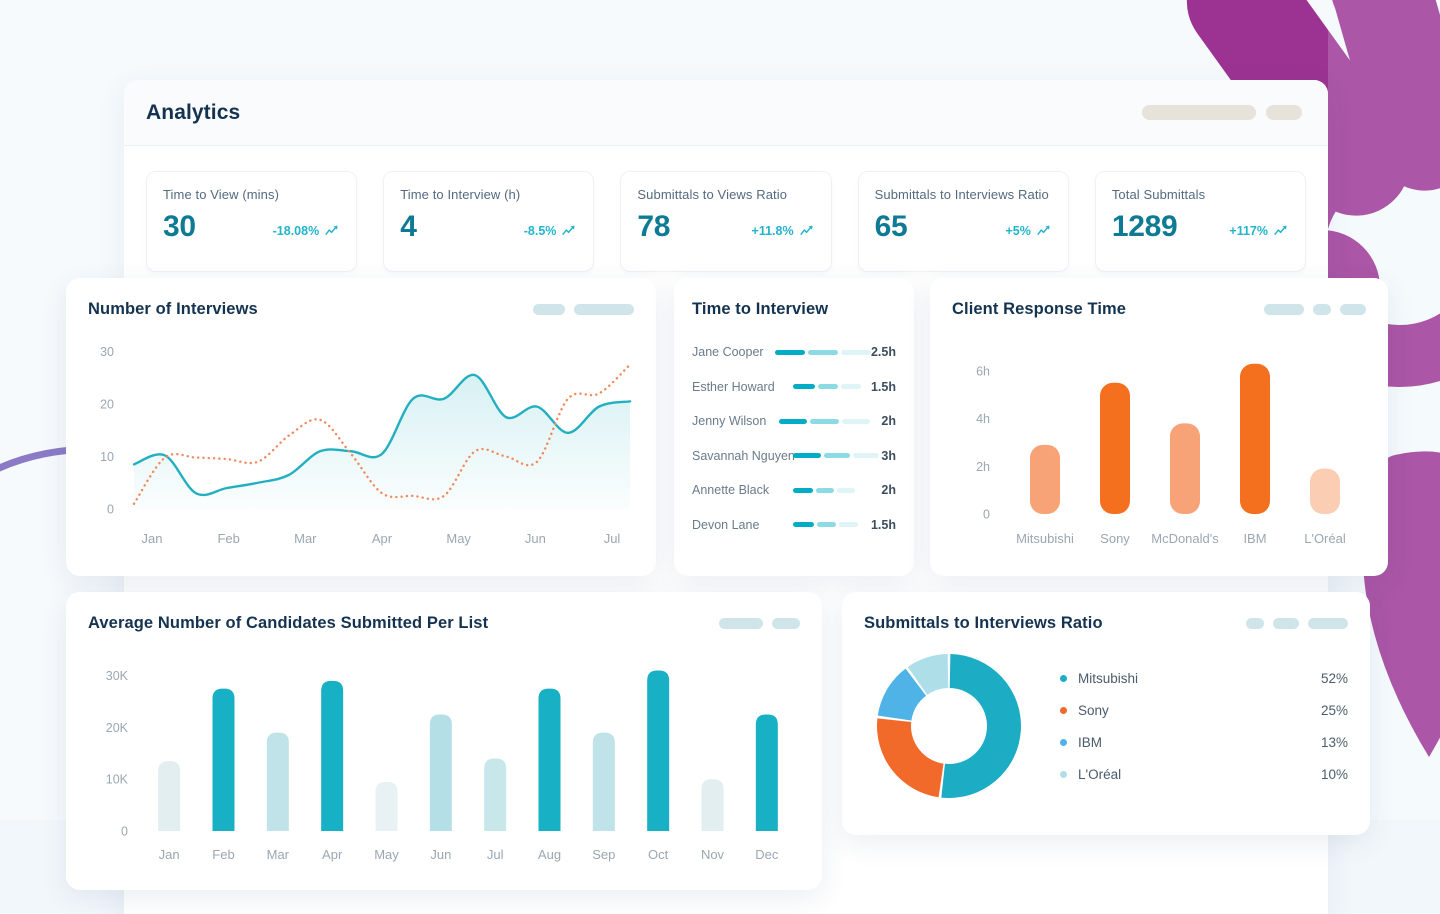 The height and width of the screenshot is (914, 1440). I want to click on legend-row: IBM 13%, so click(1204, 742).